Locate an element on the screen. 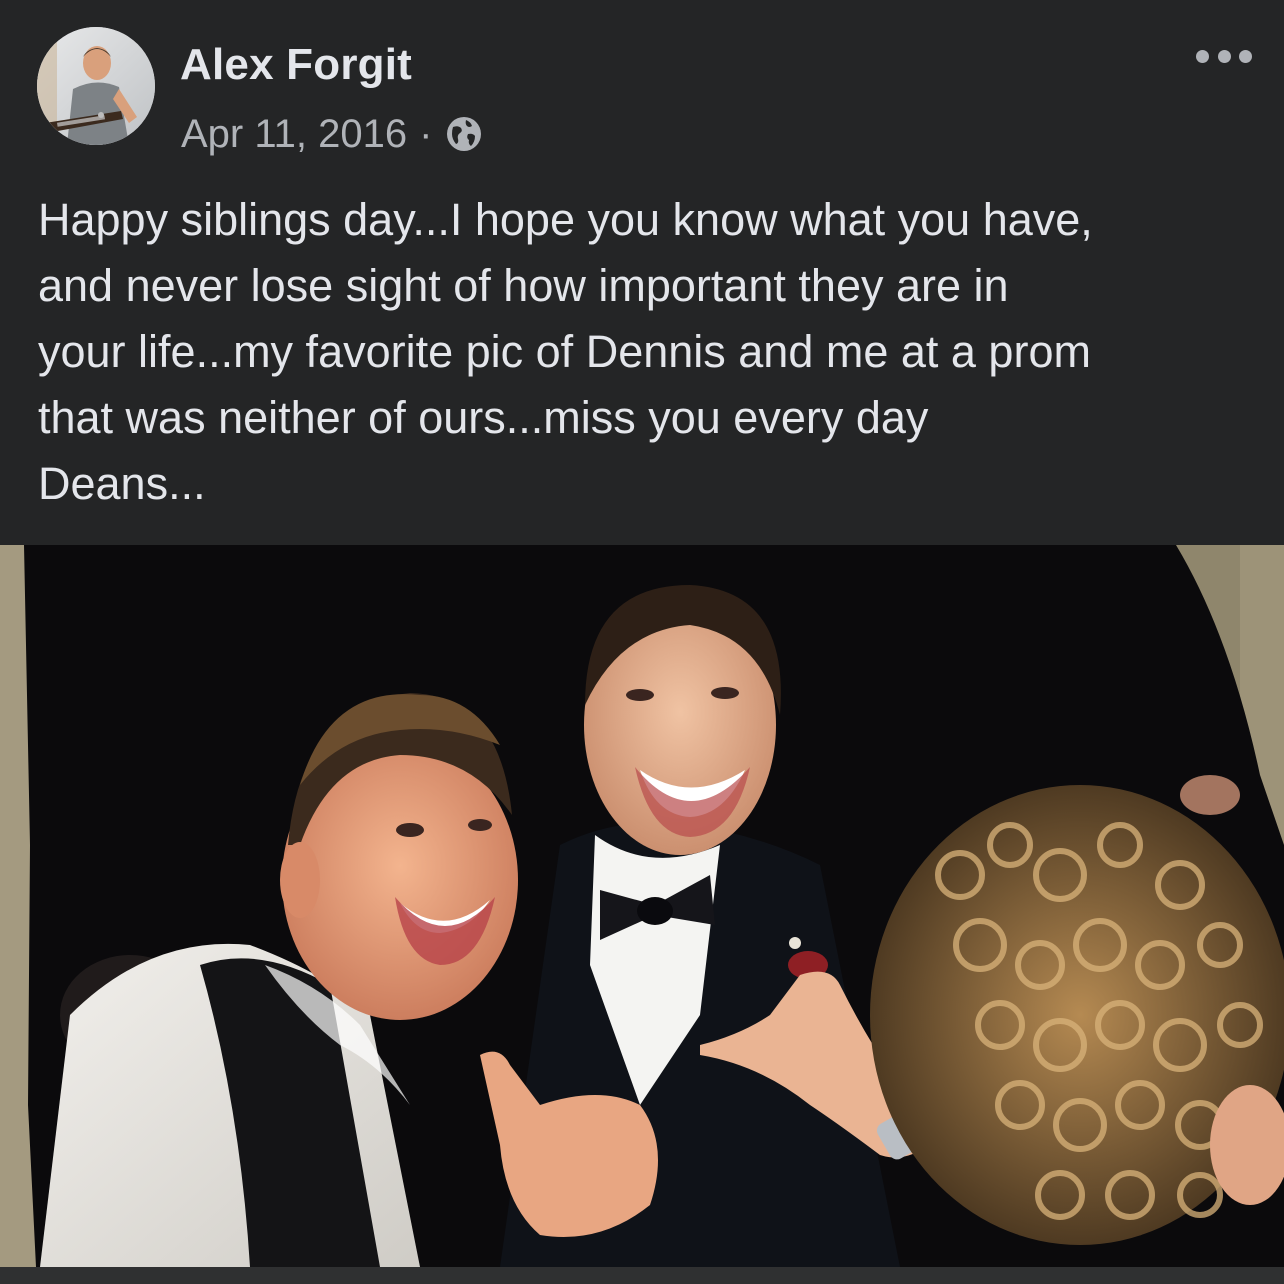  author-name: Alex Forgit is located at coordinates (296, 65).